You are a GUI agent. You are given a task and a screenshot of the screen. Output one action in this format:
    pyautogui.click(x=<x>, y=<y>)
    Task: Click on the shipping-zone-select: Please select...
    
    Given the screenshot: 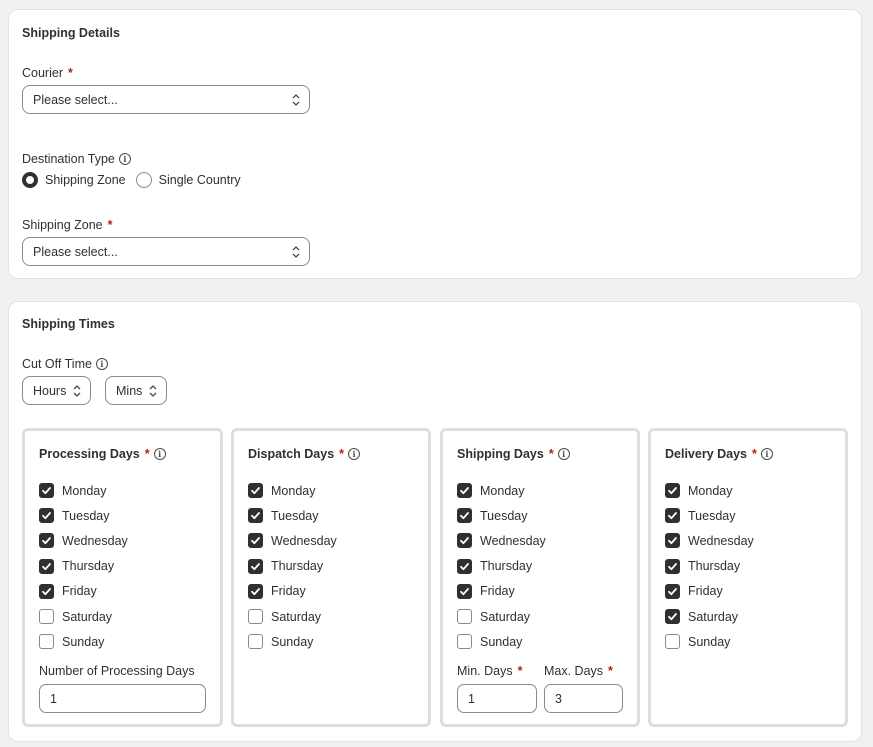 What is the action you would take?
    pyautogui.click(x=166, y=251)
    